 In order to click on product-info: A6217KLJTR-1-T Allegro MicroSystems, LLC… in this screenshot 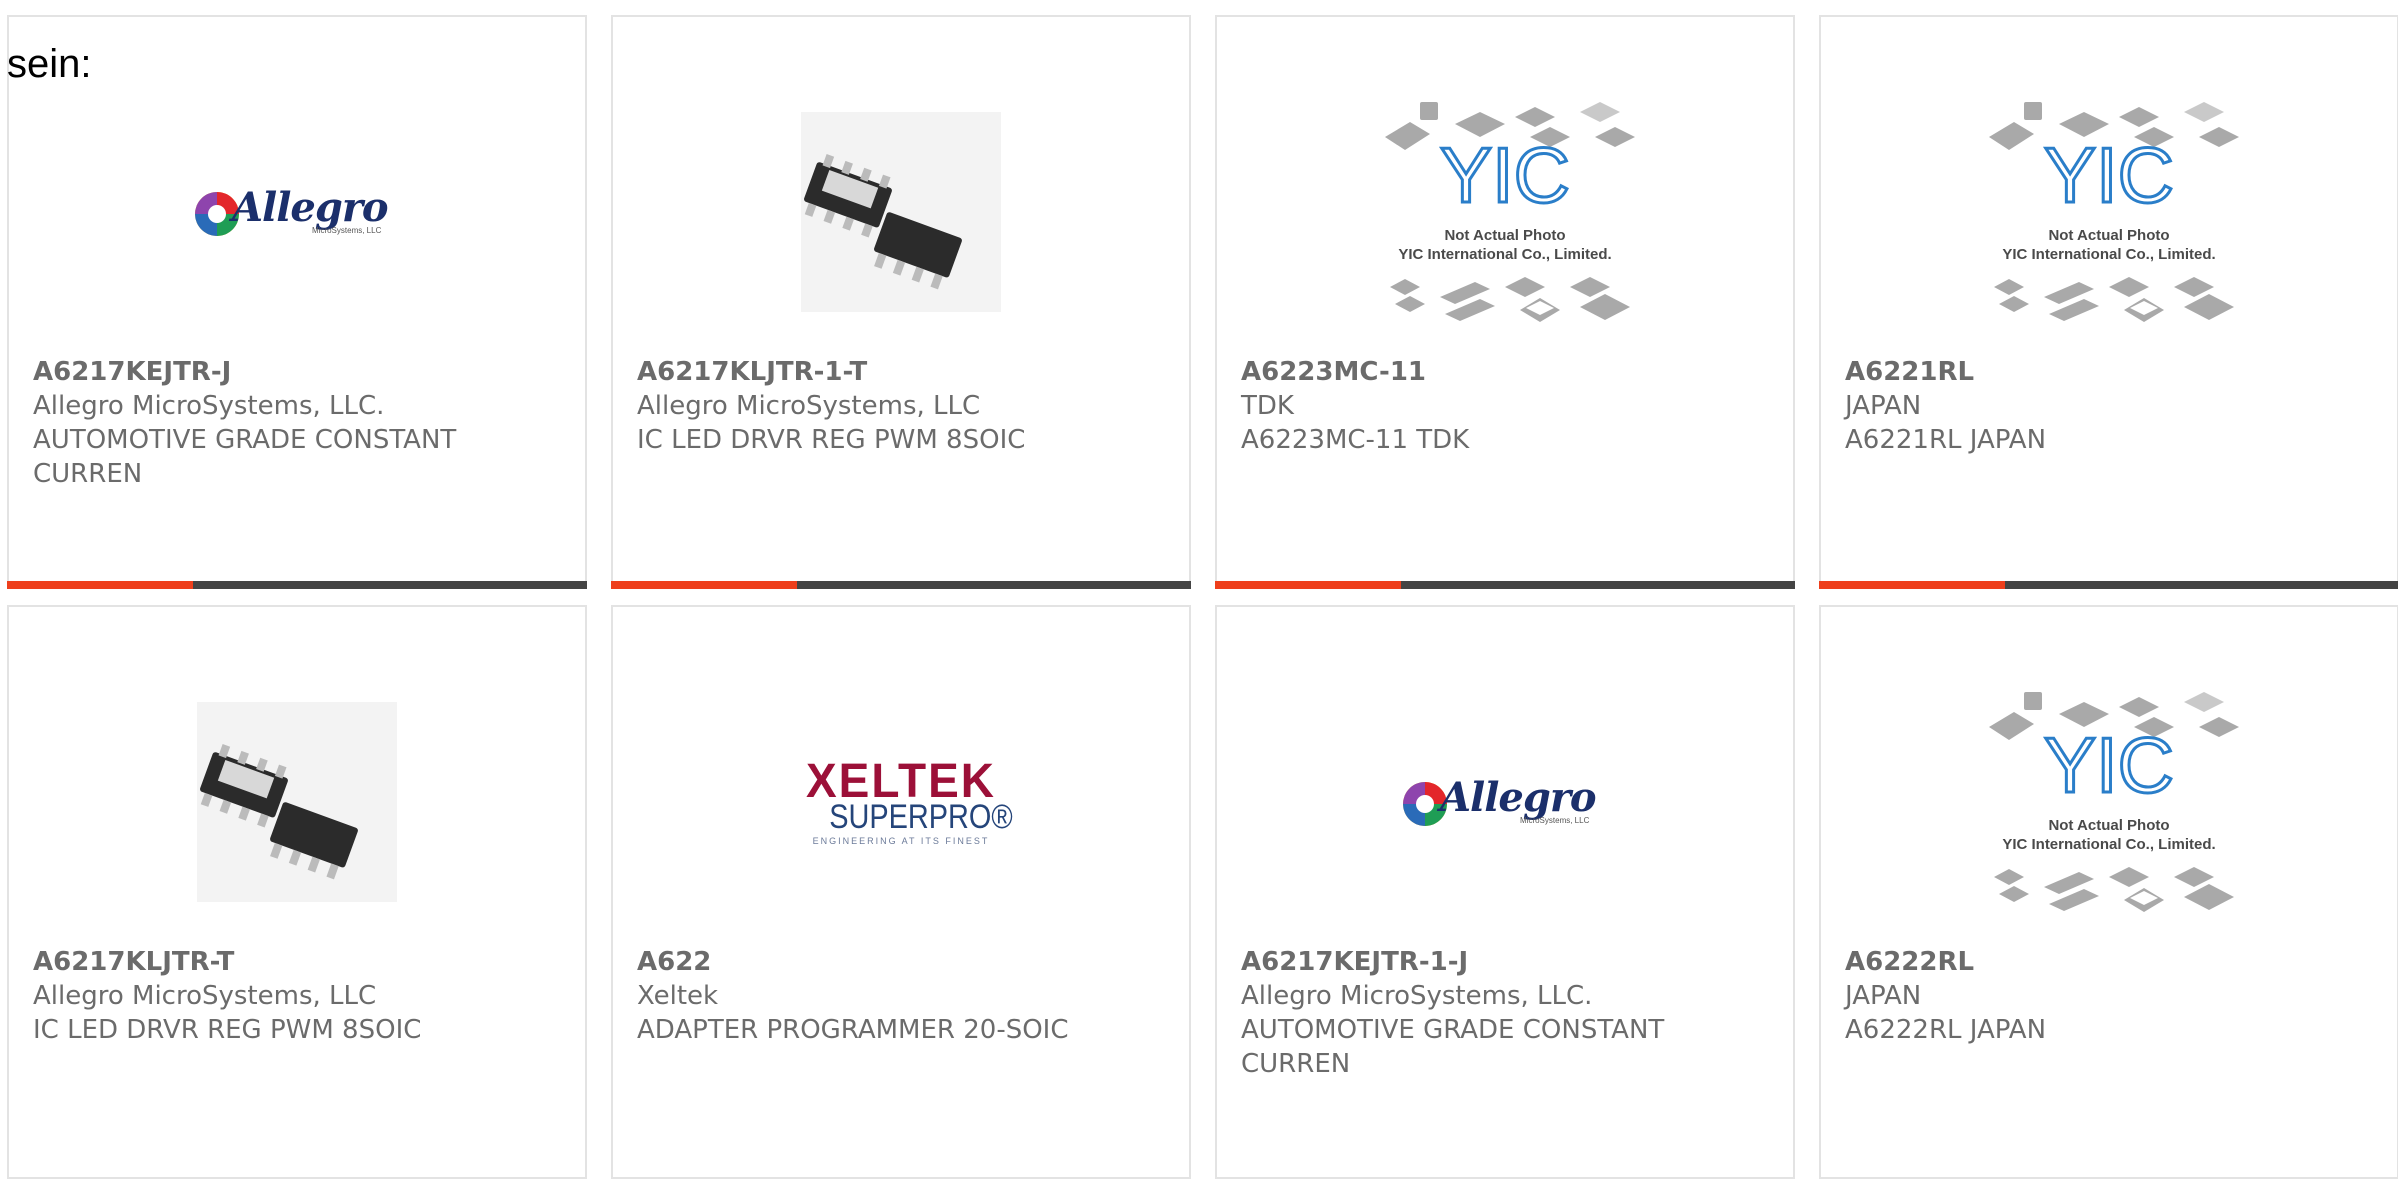, I will do `click(901, 406)`.